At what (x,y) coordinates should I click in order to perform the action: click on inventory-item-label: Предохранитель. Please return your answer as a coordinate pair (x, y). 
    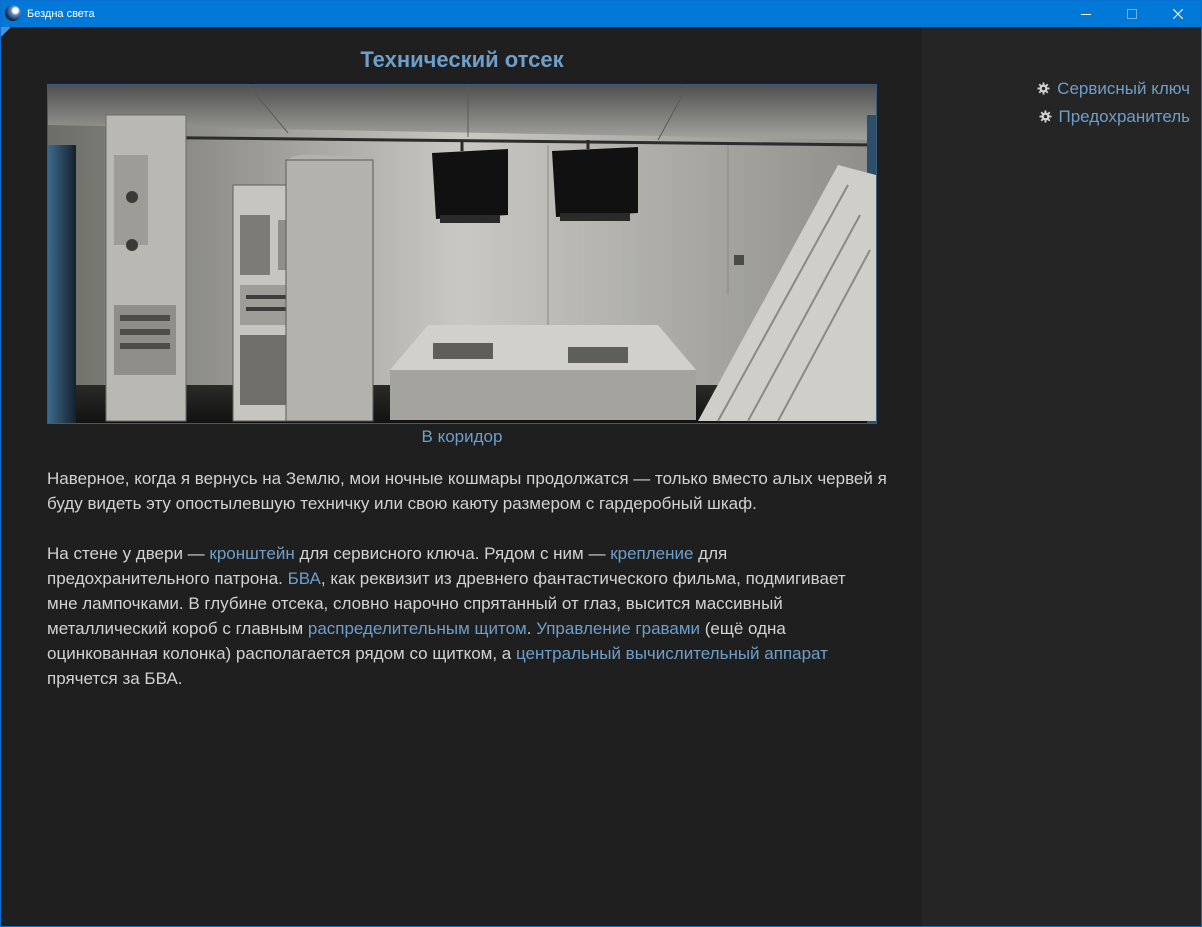
    Looking at the image, I should click on (1124, 116).